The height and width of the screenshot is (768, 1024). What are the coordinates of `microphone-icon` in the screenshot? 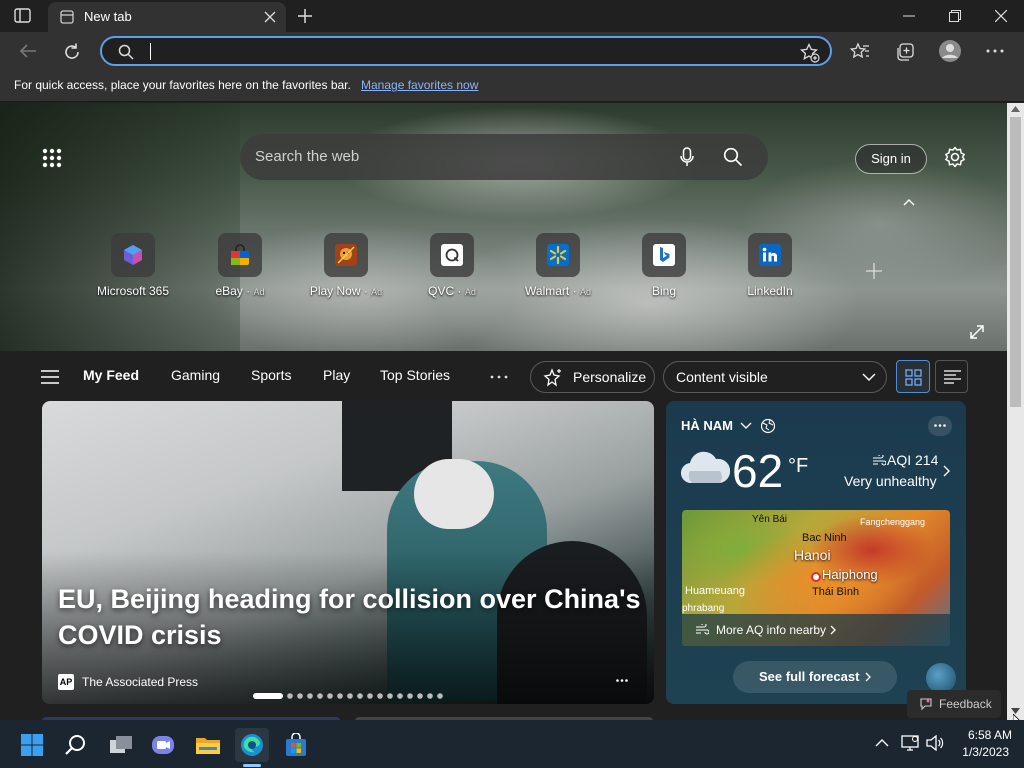 It's located at (687, 157).